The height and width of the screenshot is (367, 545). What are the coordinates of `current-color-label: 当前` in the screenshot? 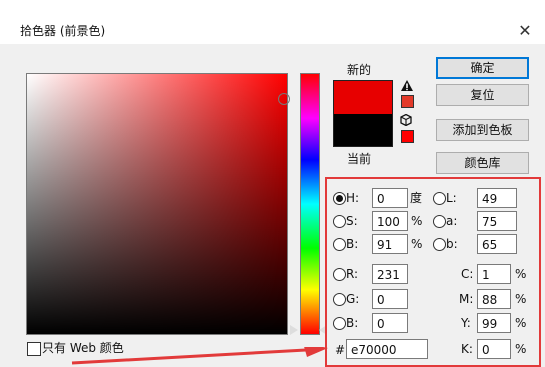 It's located at (359, 159).